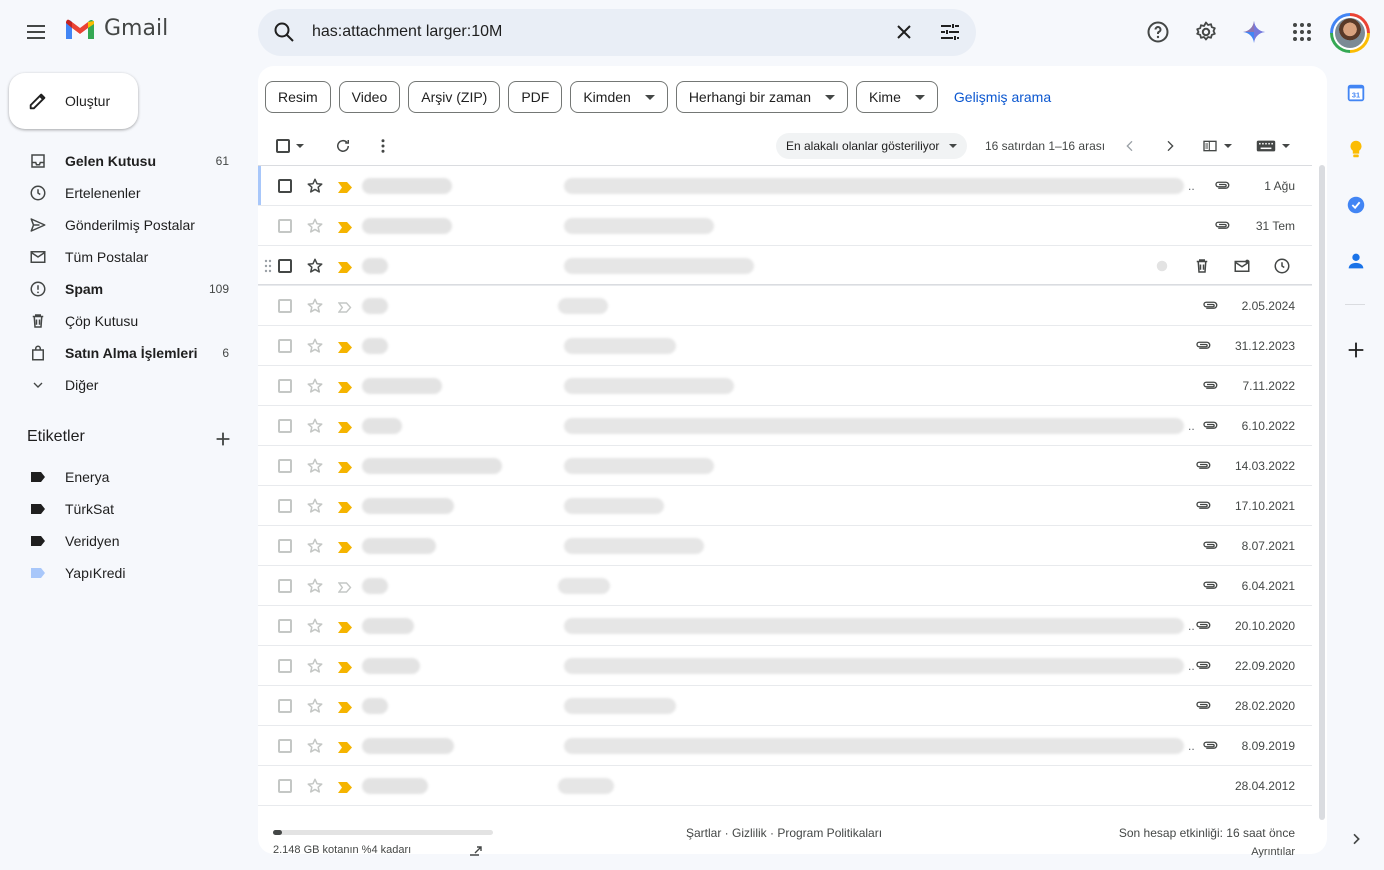 The height and width of the screenshot is (870, 1384). I want to click on external-link-icon, so click(475, 851).